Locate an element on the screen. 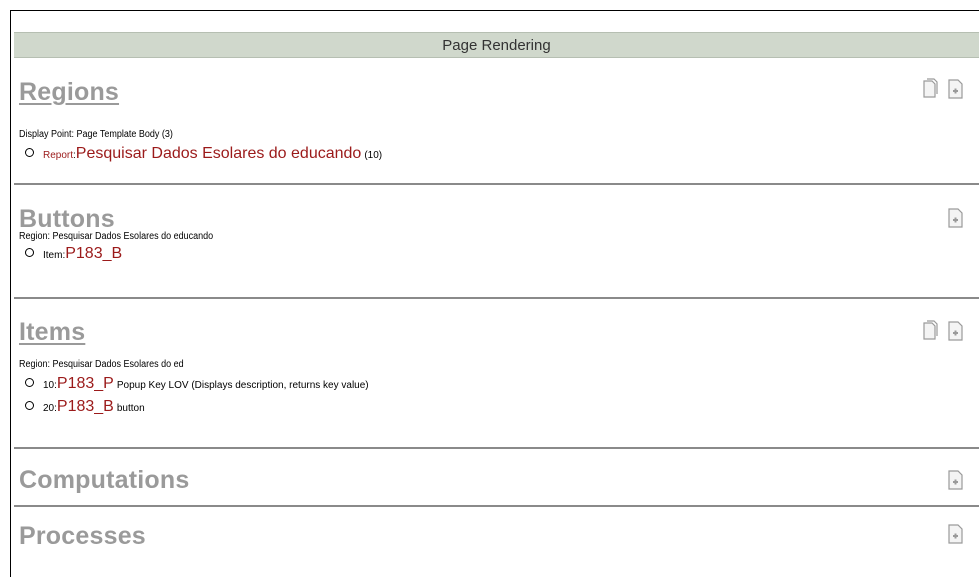 Image resolution: width=979 pixels, height=577 pixels. regions-title-link: Regions is located at coordinates (69, 92).